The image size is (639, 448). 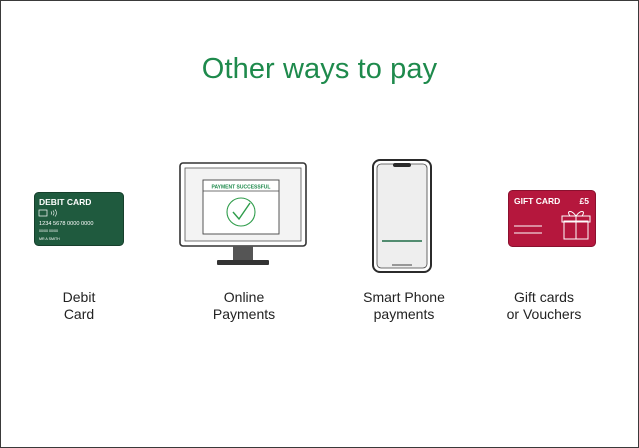 What do you see at coordinates (66, 224) in the screenshot?
I see `debit-card-number: 1234 5678 0000 0000` at bounding box center [66, 224].